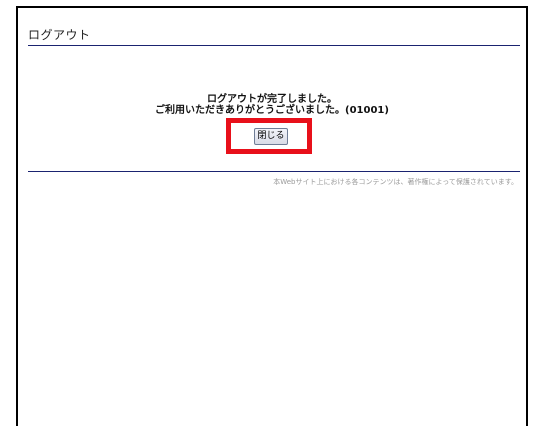  I want to click on title-divider, so click(274, 45).